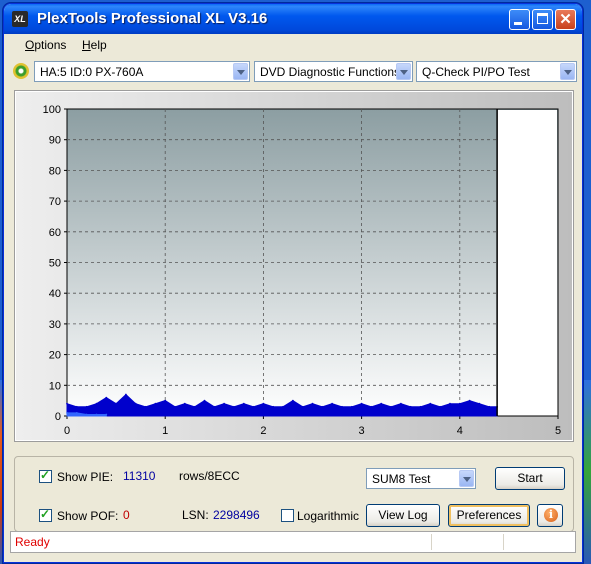 This screenshot has height=564, width=591. What do you see at coordinates (98, 45) in the screenshot?
I see `menu-help-label: elp` at bounding box center [98, 45].